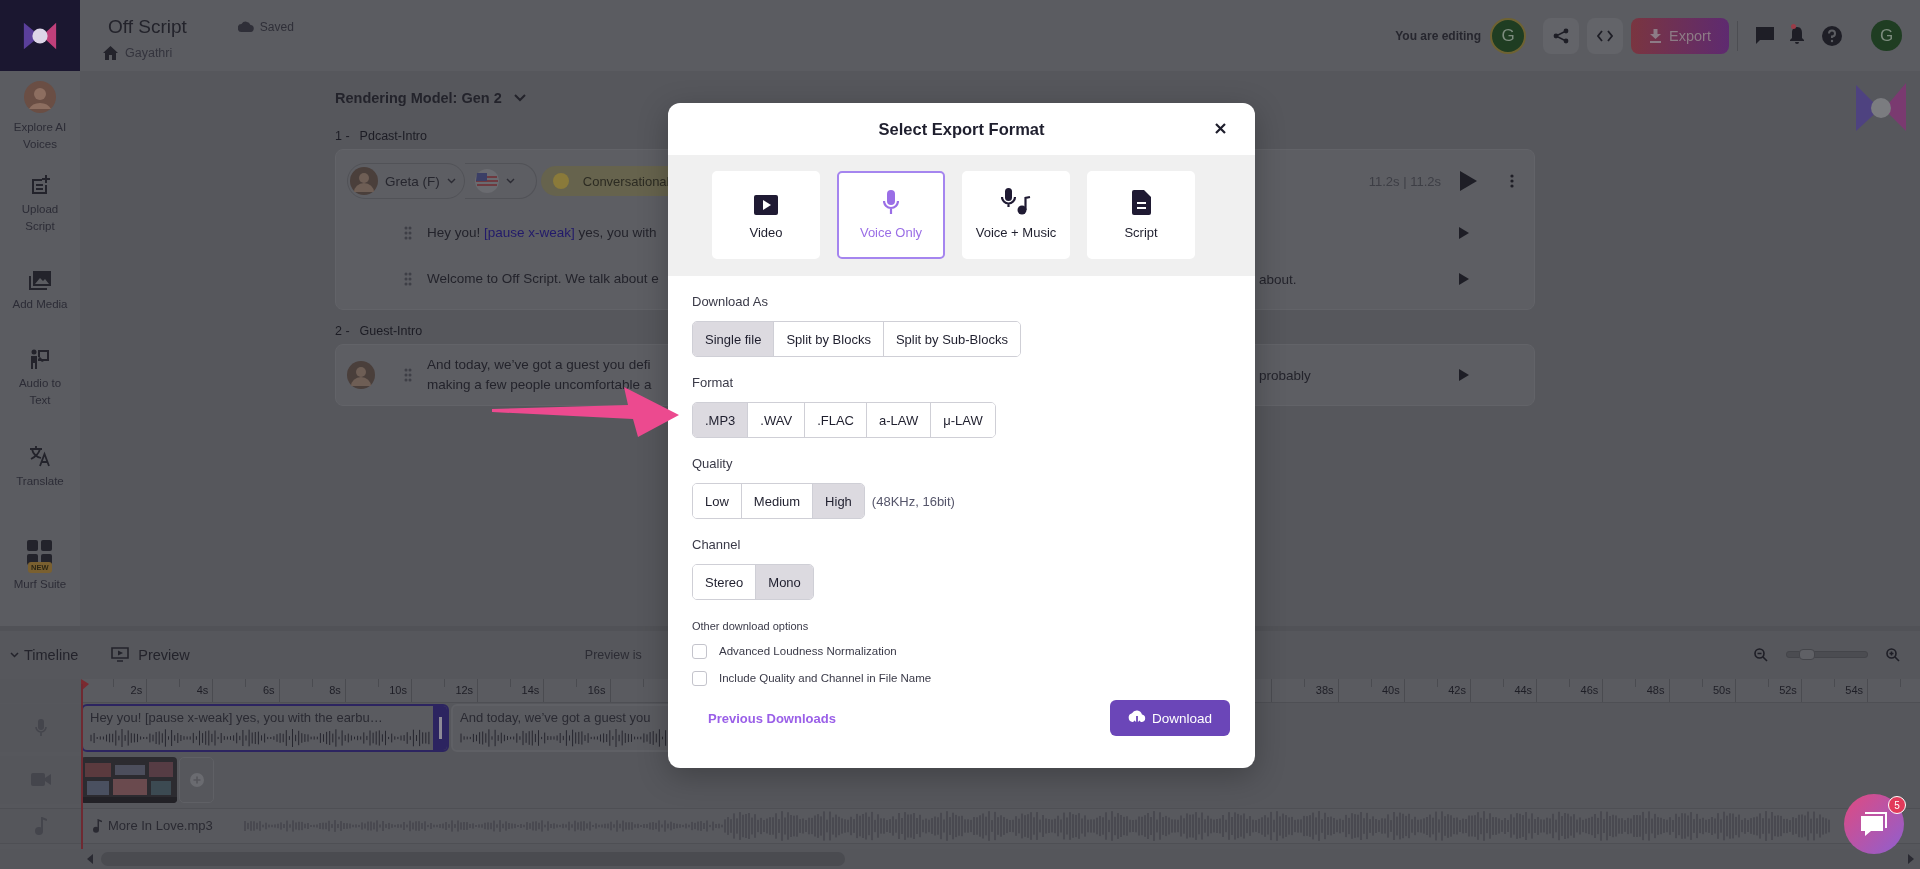  What do you see at coordinates (1457, 690) in the screenshot?
I see `ruler-label: 42s` at bounding box center [1457, 690].